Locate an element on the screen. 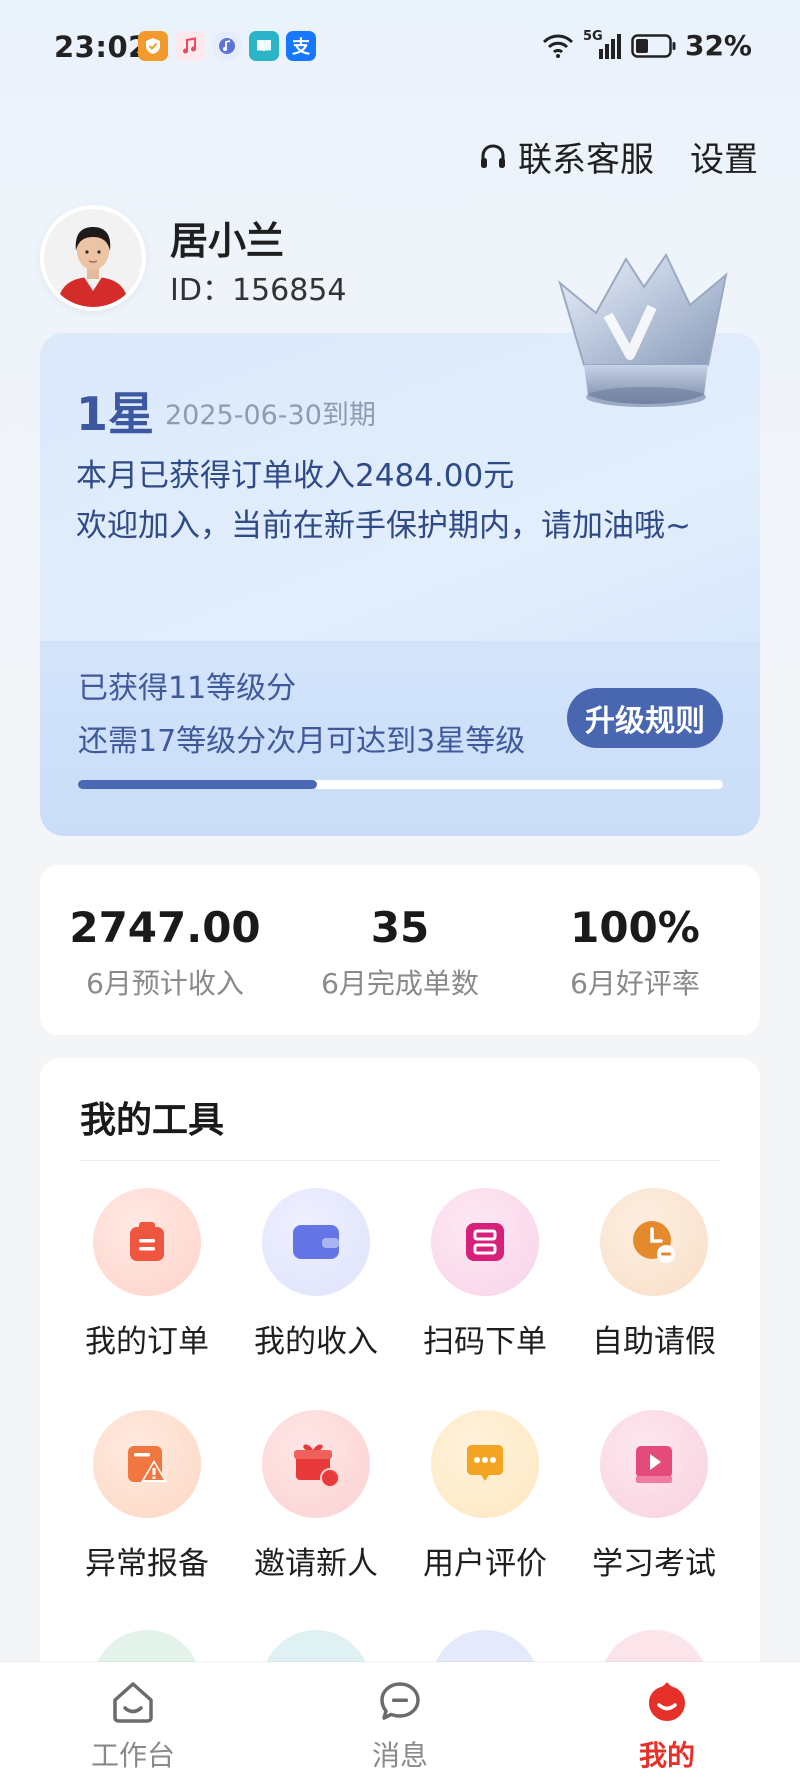 This screenshot has height=1786, width=800. book-app-icon is located at coordinates (264, 46).